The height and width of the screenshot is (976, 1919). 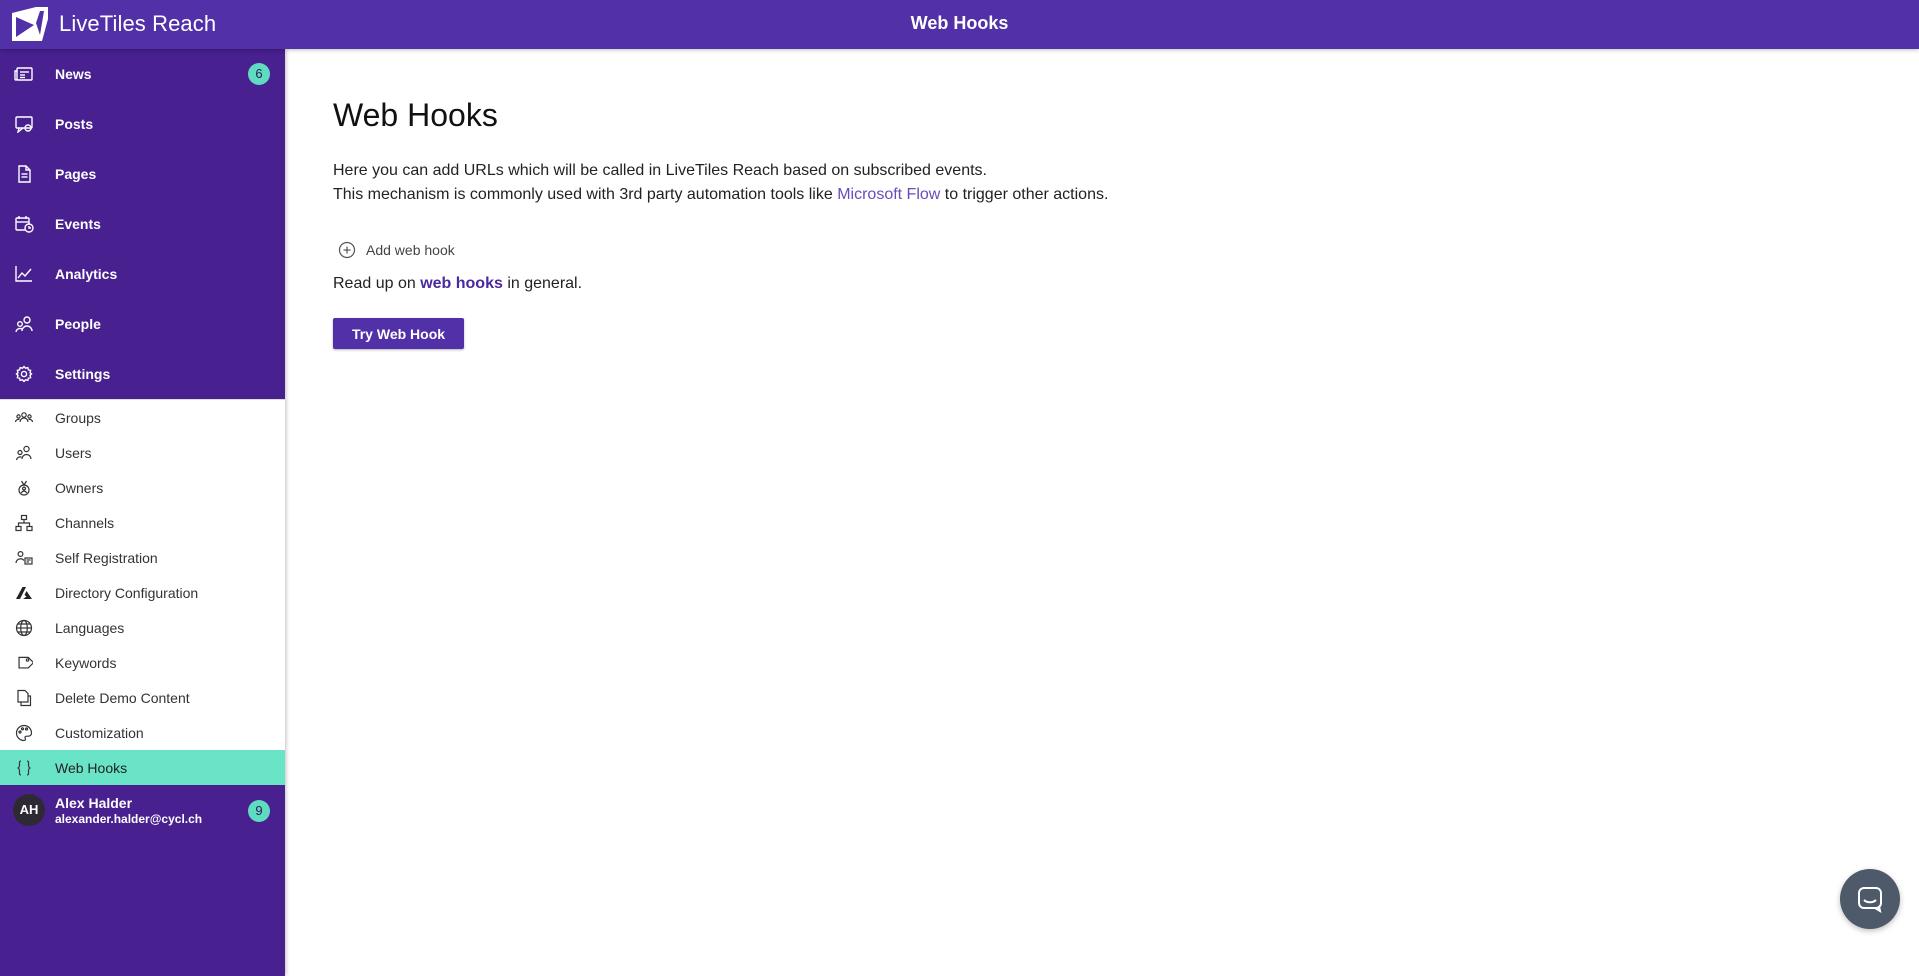 I want to click on sidebar-item-label: Analytics, so click(x=86, y=274).